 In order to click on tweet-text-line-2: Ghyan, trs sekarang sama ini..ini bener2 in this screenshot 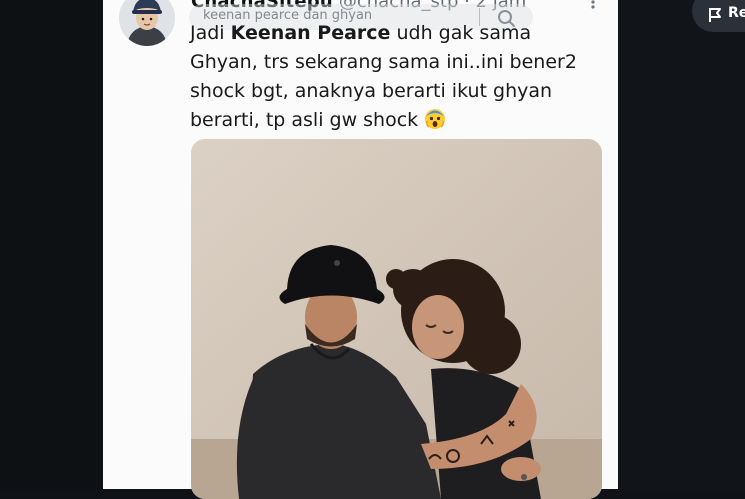, I will do `click(383, 62)`.